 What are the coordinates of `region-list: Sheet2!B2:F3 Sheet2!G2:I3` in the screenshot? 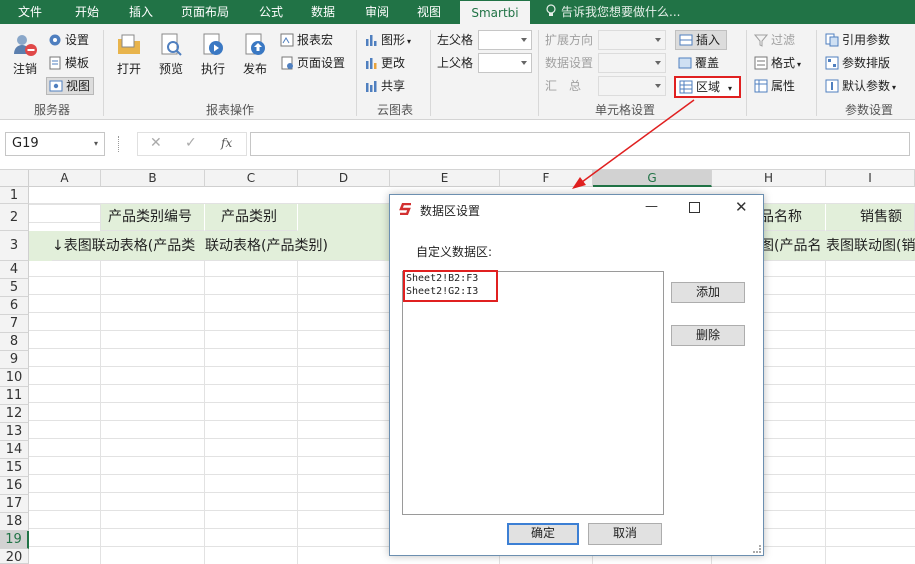 It's located at (533, 392).